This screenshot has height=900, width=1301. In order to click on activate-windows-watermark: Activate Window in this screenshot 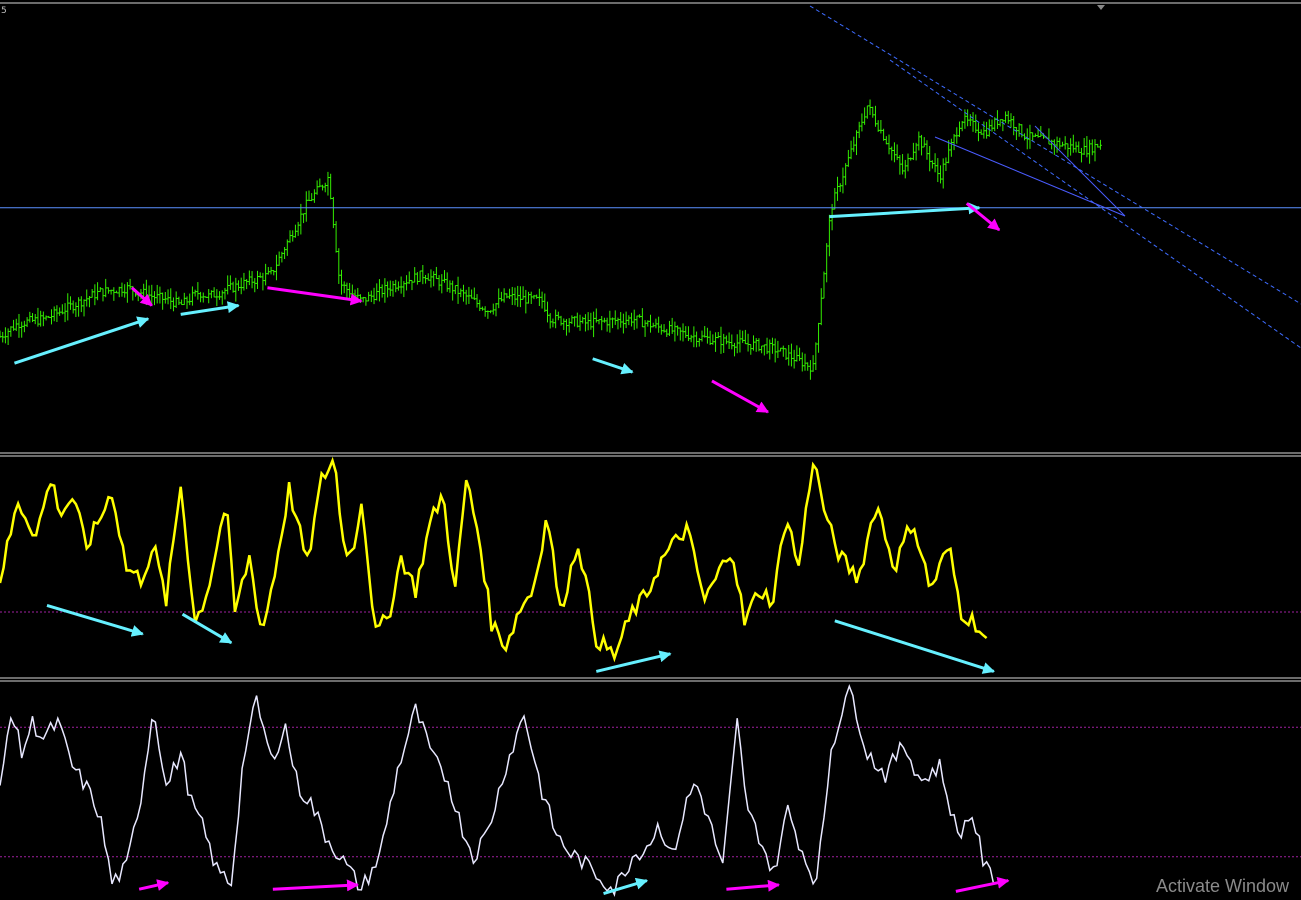, I will do `click(1223, 886)`.